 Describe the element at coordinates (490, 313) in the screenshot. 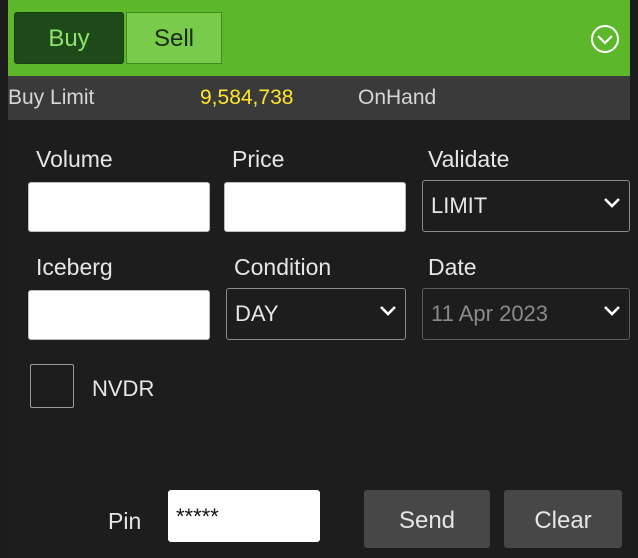

I see `date-value: 11 Apr 2023` at that location.